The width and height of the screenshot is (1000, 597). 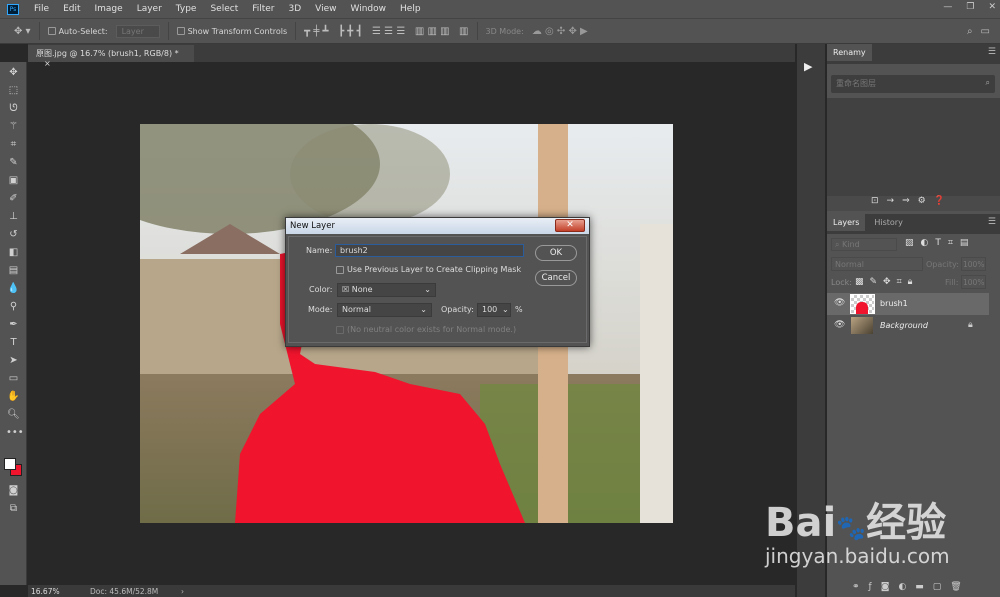 I want to click on path-selection-icon: ➤, so click(x=13, y=361).